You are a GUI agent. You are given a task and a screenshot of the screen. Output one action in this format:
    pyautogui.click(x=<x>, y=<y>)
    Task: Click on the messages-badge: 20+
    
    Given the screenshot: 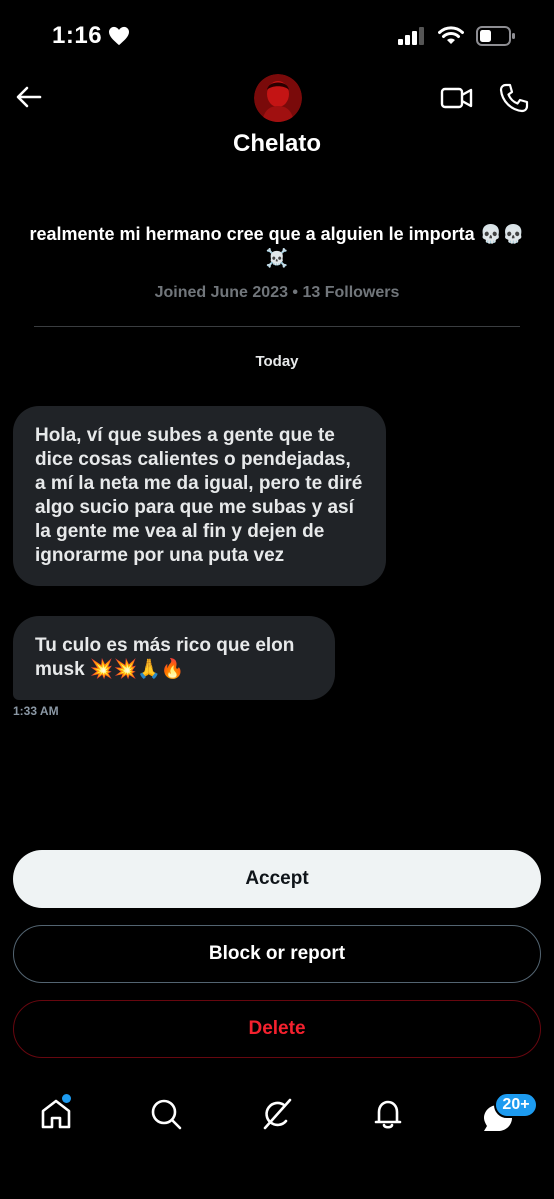 What is the action you would take?
    pyautogui.click(x=516, y=1105)
    